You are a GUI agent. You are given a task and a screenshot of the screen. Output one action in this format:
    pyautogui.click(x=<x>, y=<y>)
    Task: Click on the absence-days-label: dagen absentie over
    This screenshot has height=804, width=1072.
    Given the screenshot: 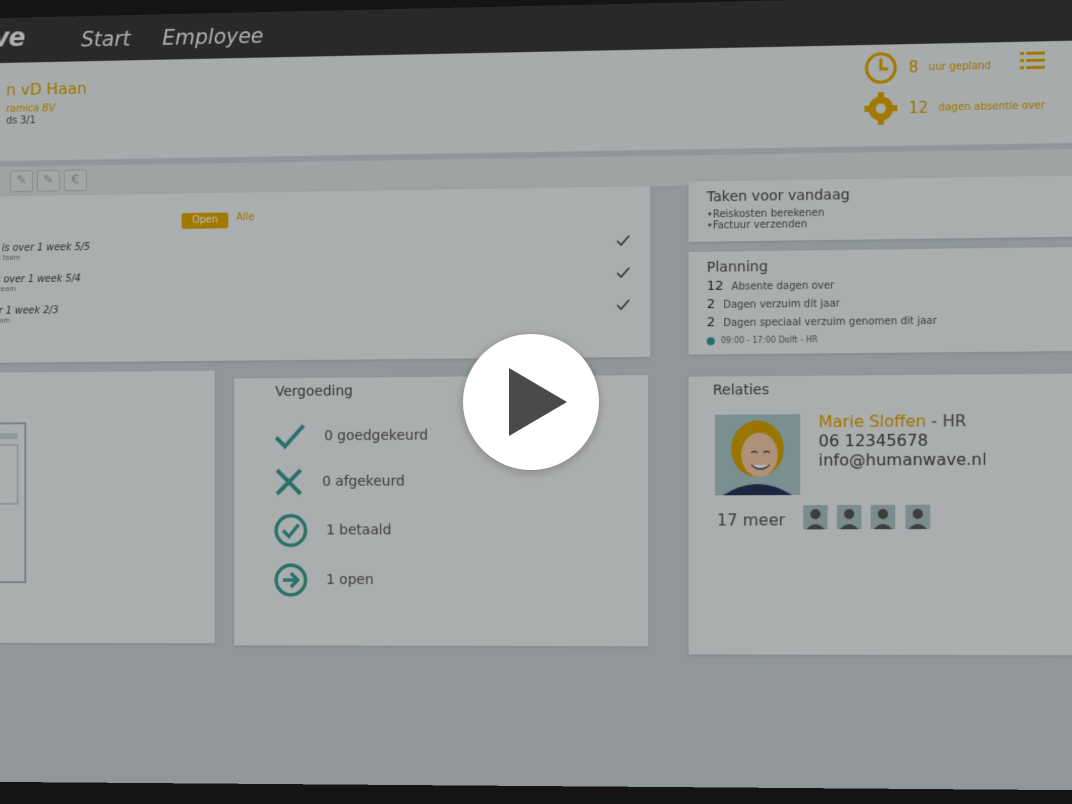 What is the action you would take?
    pyautogui.click(x=991, y=106)
    